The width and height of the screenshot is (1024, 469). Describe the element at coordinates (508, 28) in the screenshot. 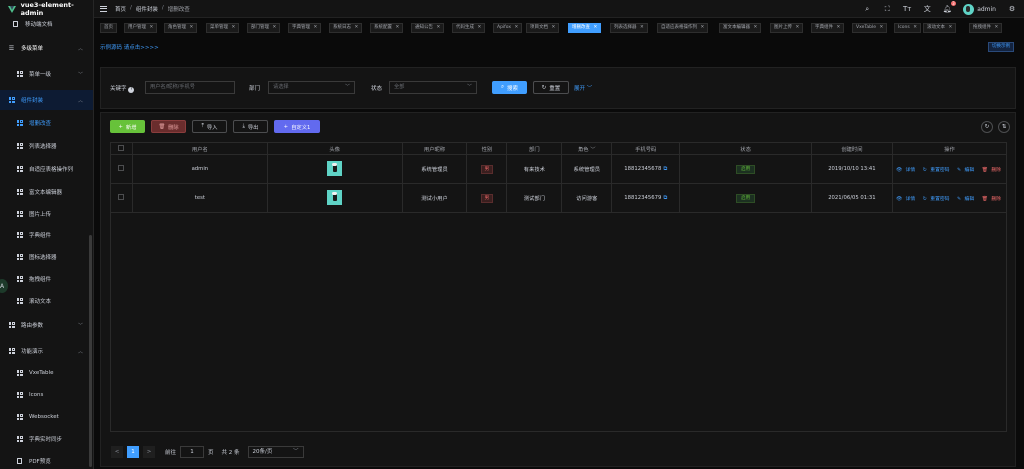

I see `tag-item: Apifox ✕` at that location.